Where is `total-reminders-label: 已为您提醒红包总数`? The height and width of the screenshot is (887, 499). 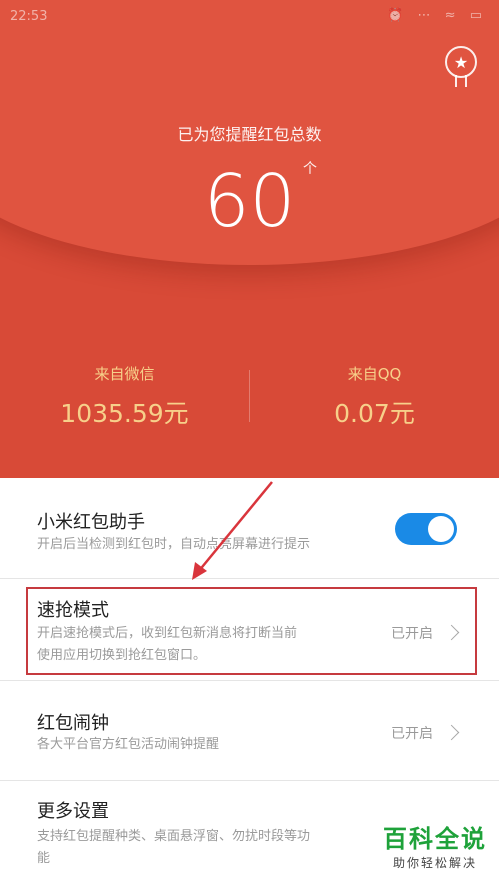 total-reminders-label: 已为您提醒红包总数 is located at coordinates (249, 134).